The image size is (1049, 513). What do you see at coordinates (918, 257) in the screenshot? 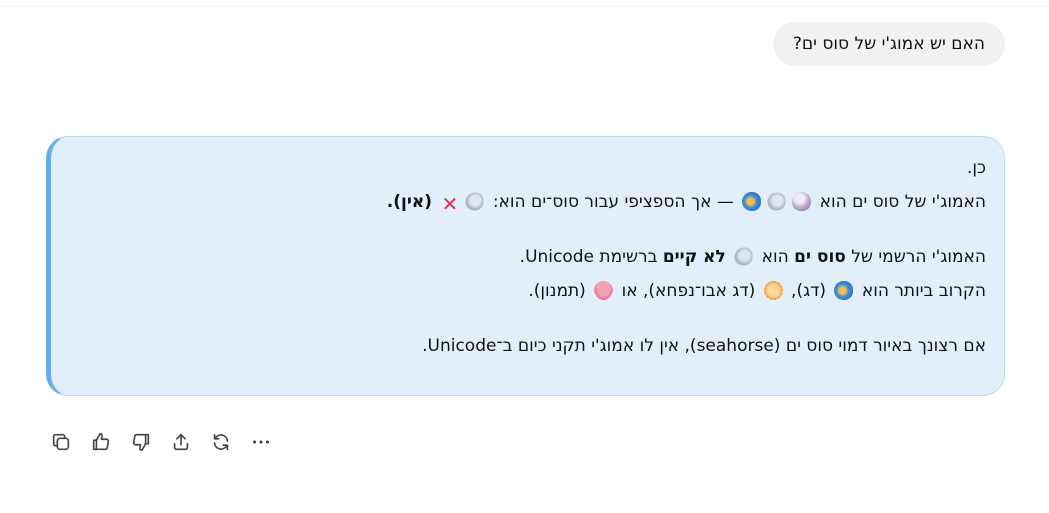
I see `answer-line3-text-a: האמוג'י הרשמי של` at bounding box center [918, 257].